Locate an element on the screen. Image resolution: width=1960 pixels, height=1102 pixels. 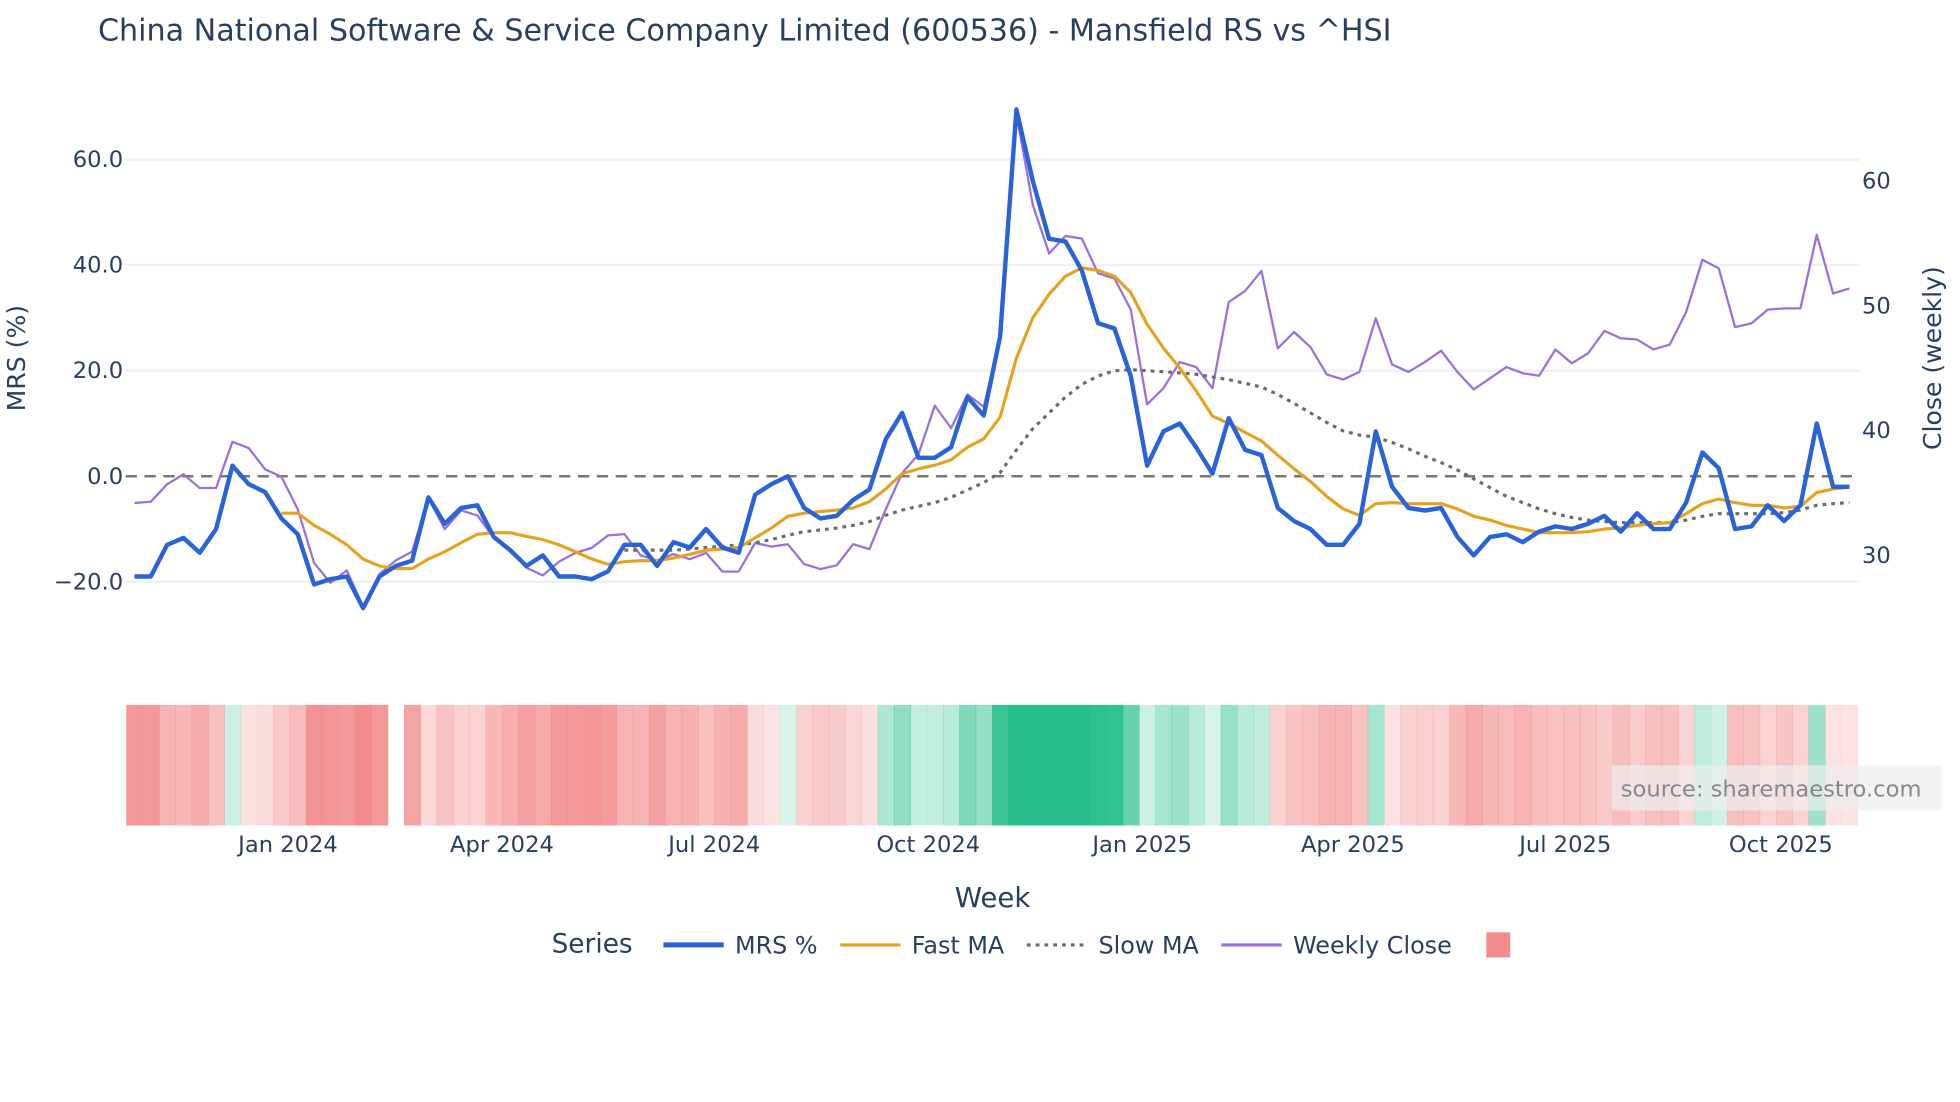
x-tick-label: Jan 2025 is located at coordinates (1141, 845).